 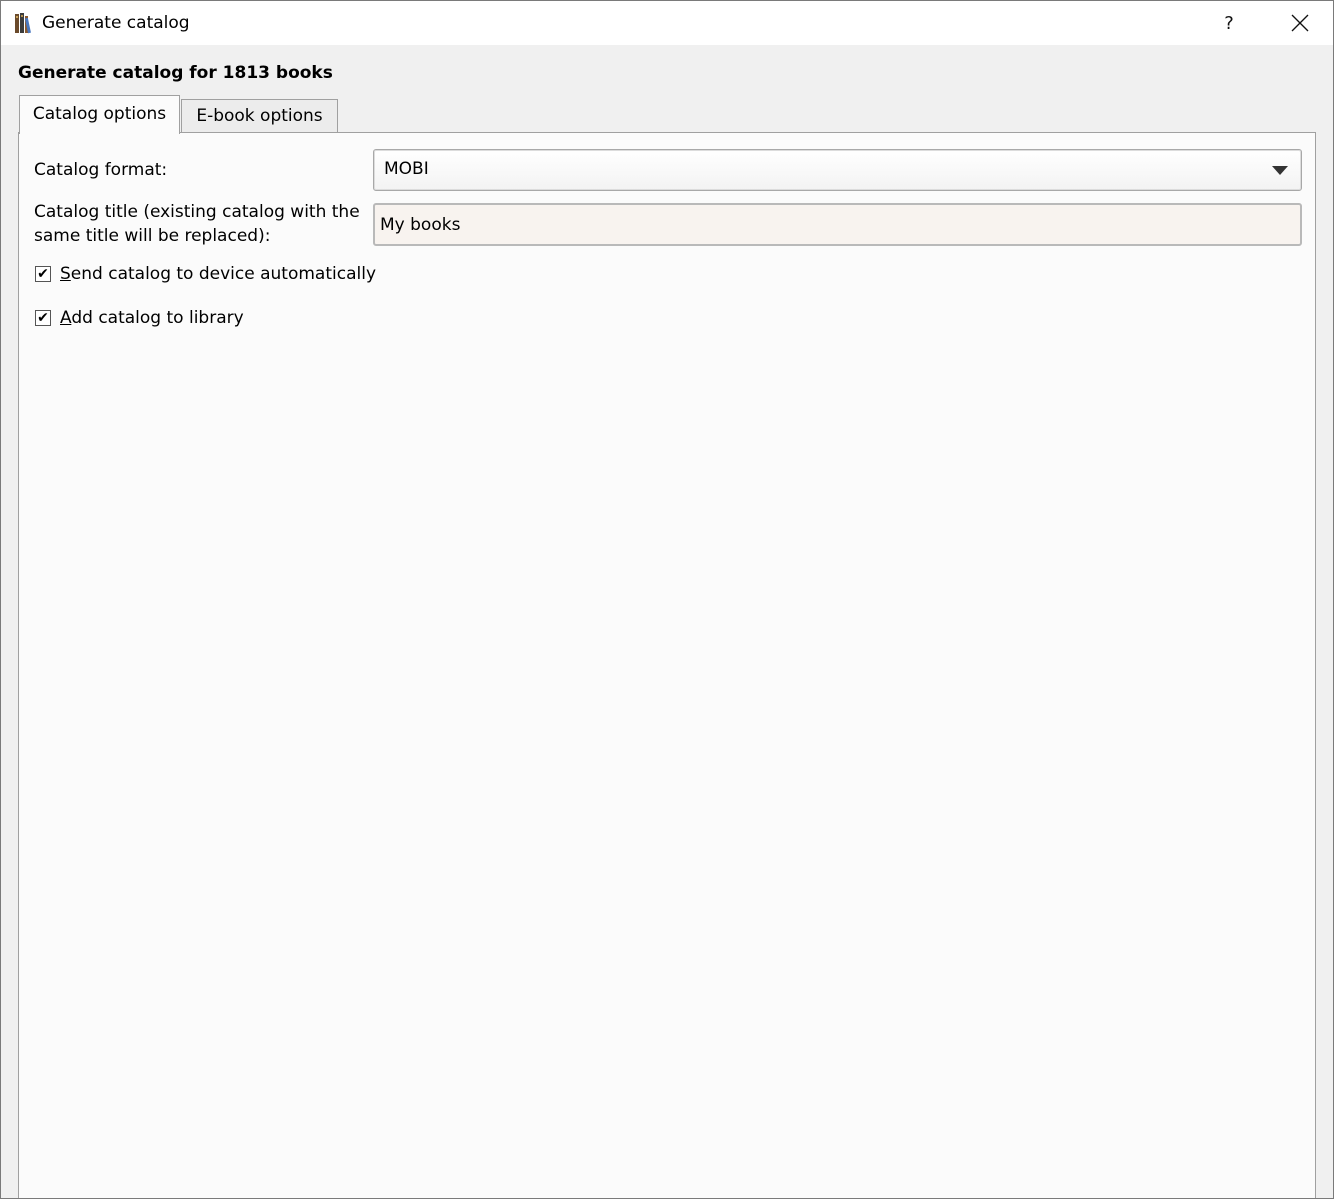 What do you see at coordinates (101, 170) in the screenshot?
I see `catalog-format-label: Catalog format:` at bounding box center [101, 170].